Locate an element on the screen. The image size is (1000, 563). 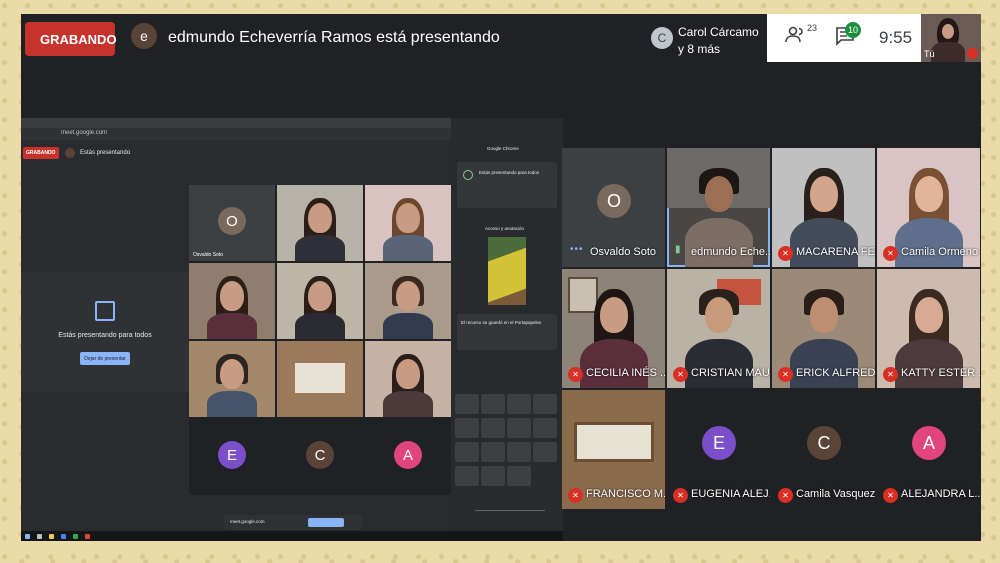
clock: 9:55 is located at coordinates (896, 37).